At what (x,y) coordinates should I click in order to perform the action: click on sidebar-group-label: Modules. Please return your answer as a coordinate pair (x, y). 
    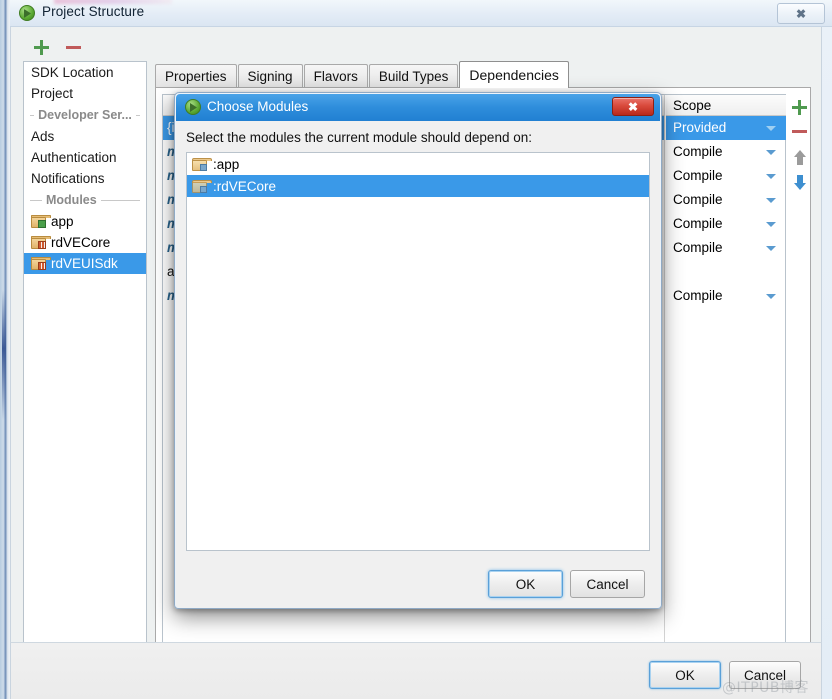
    Looking at the image, I should click on (71, 200).